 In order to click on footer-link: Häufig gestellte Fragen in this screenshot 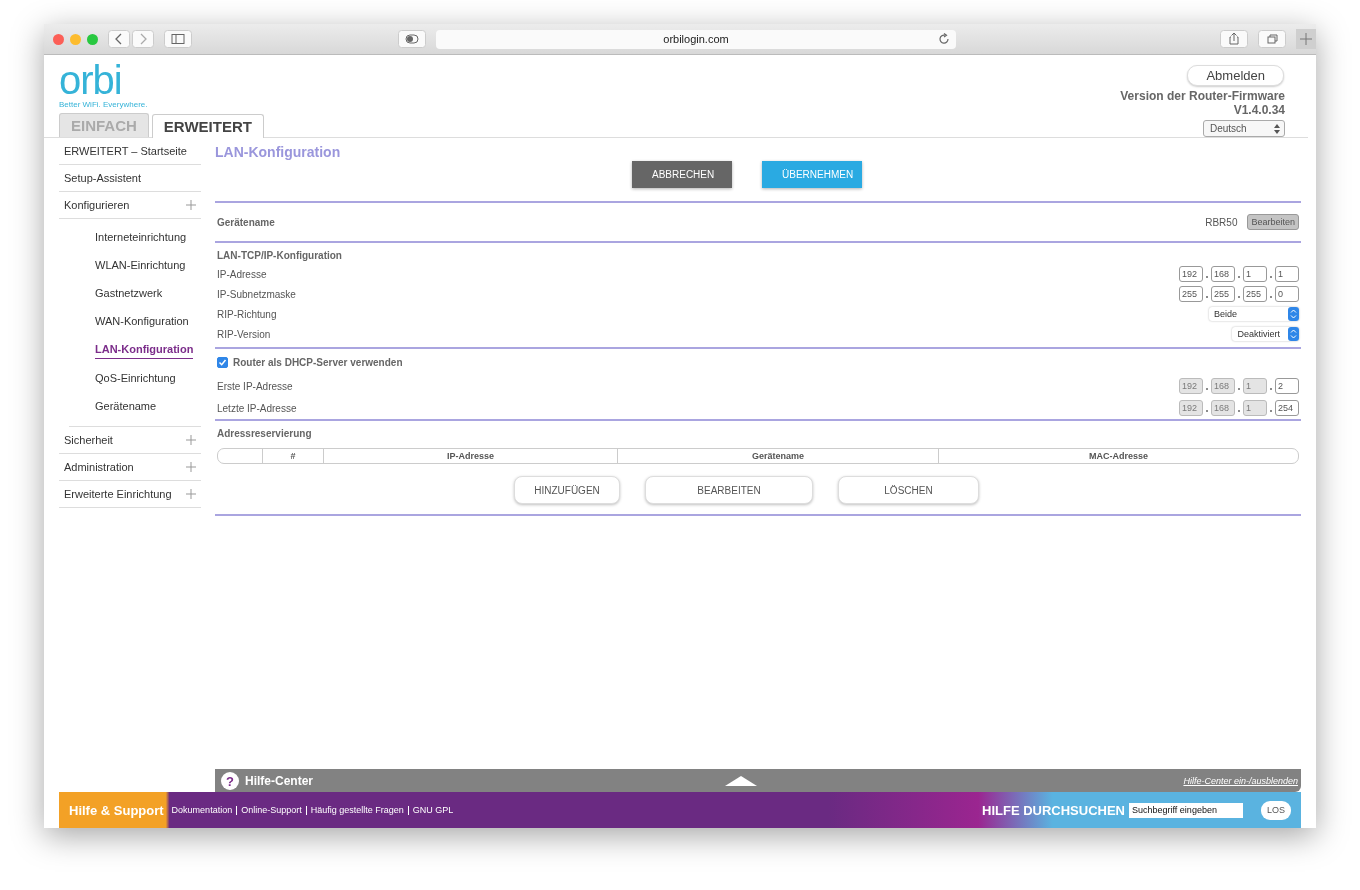, I will do `click(357, 810)`.